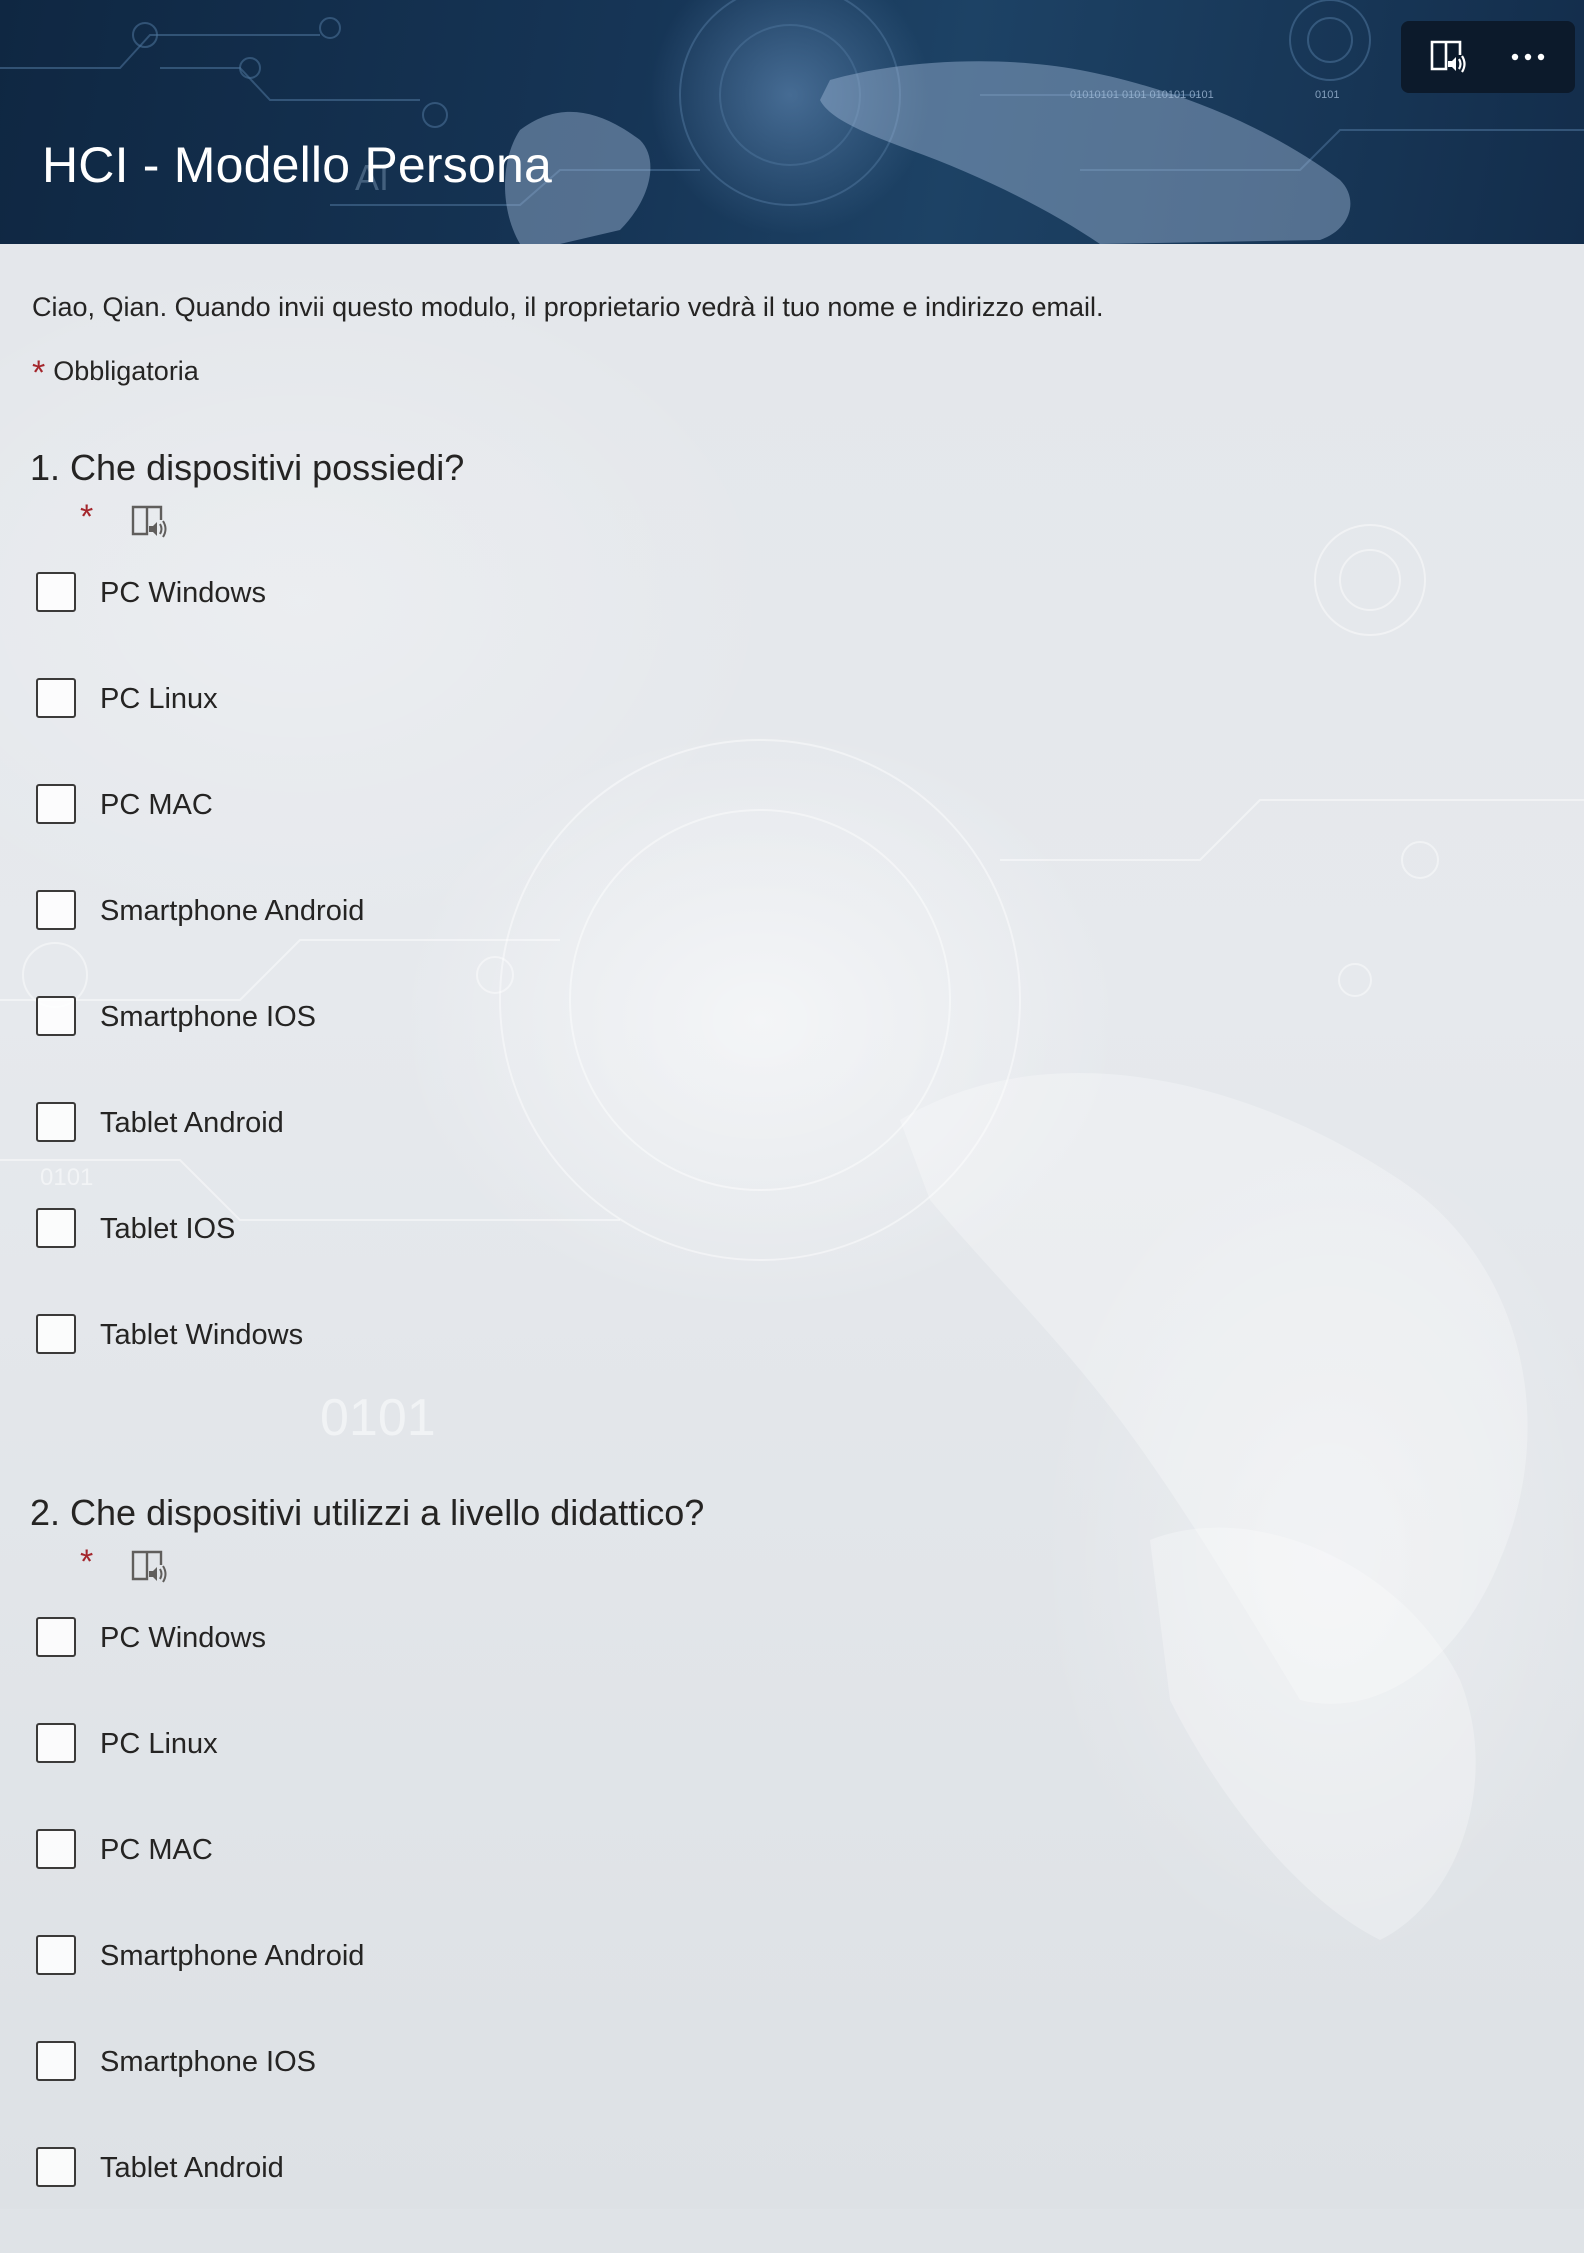 The height and width of the screenshot is (2253, 1584). What do you see at coordinates (1142, 95) in the screenshot?
I see `svg-text: 01010101 0101 010101 0101` at bounding box center [1142, 95].